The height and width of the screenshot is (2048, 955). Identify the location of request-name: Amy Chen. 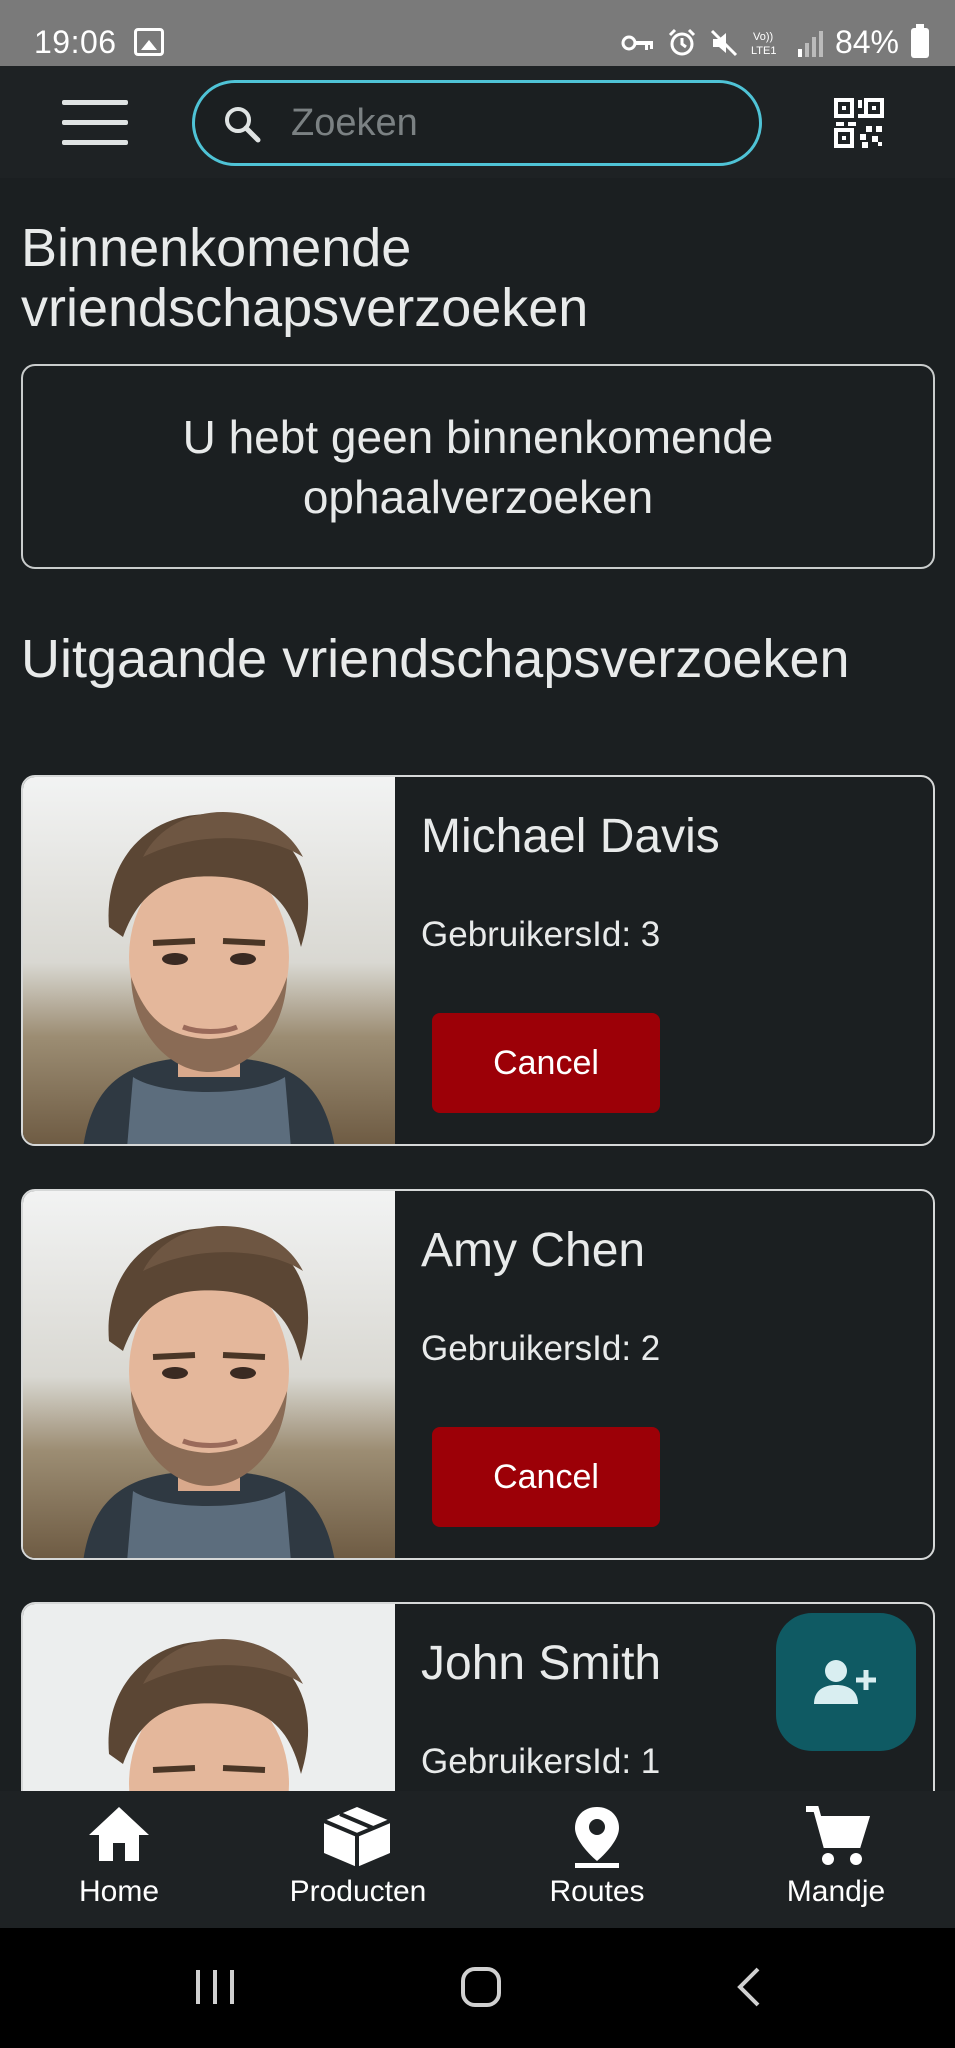
(533, 1250).